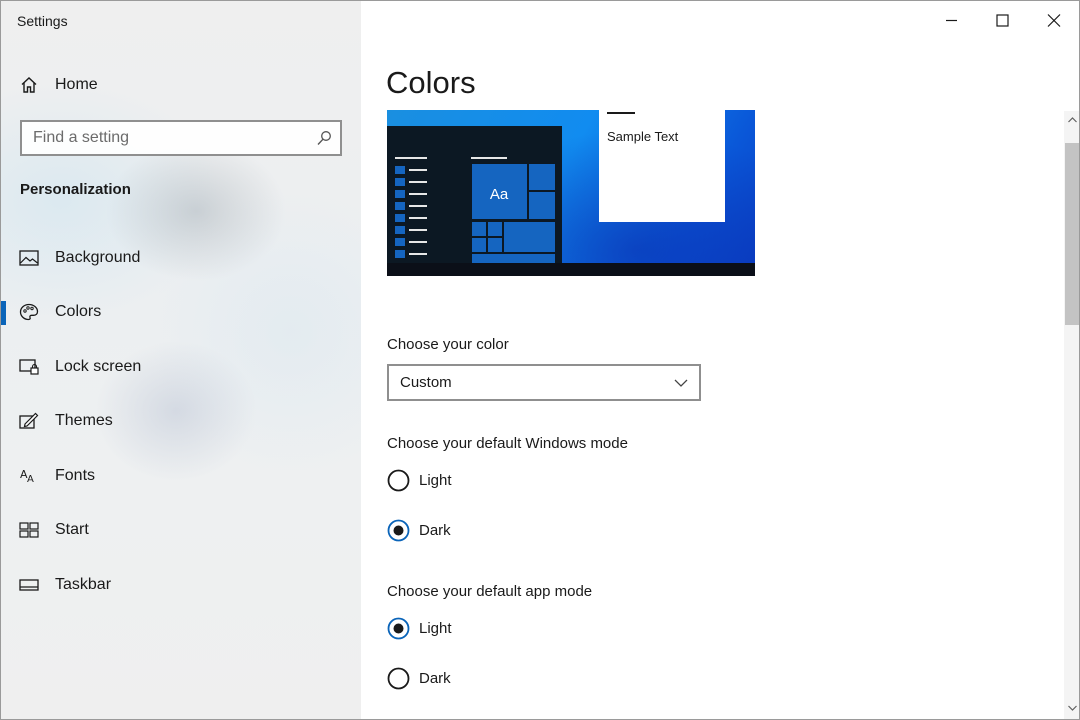 The image size is (1080, 720). I want to click on app-mode-dark-radio: Dark, so click(487, 679).